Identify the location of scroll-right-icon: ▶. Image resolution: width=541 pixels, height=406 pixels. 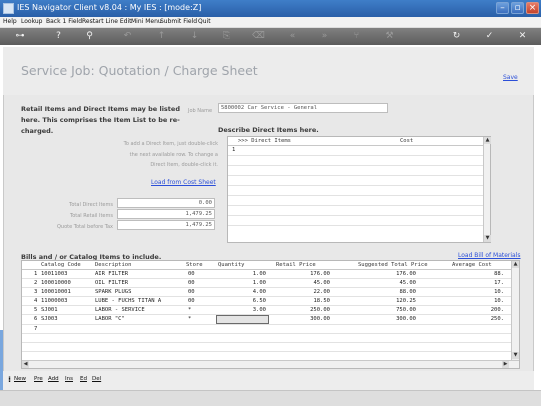
(505, 364).